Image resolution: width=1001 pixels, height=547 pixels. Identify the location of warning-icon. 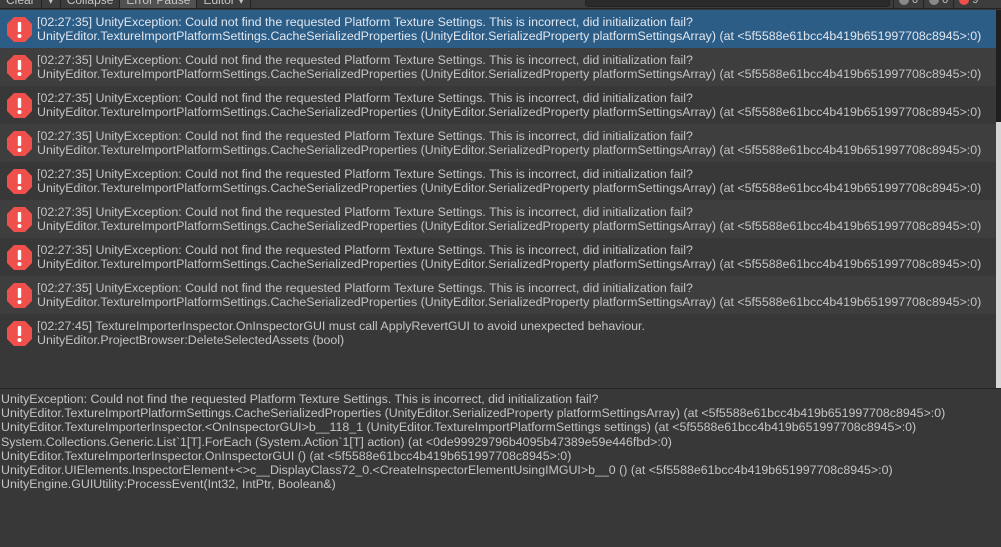
(934, 2).